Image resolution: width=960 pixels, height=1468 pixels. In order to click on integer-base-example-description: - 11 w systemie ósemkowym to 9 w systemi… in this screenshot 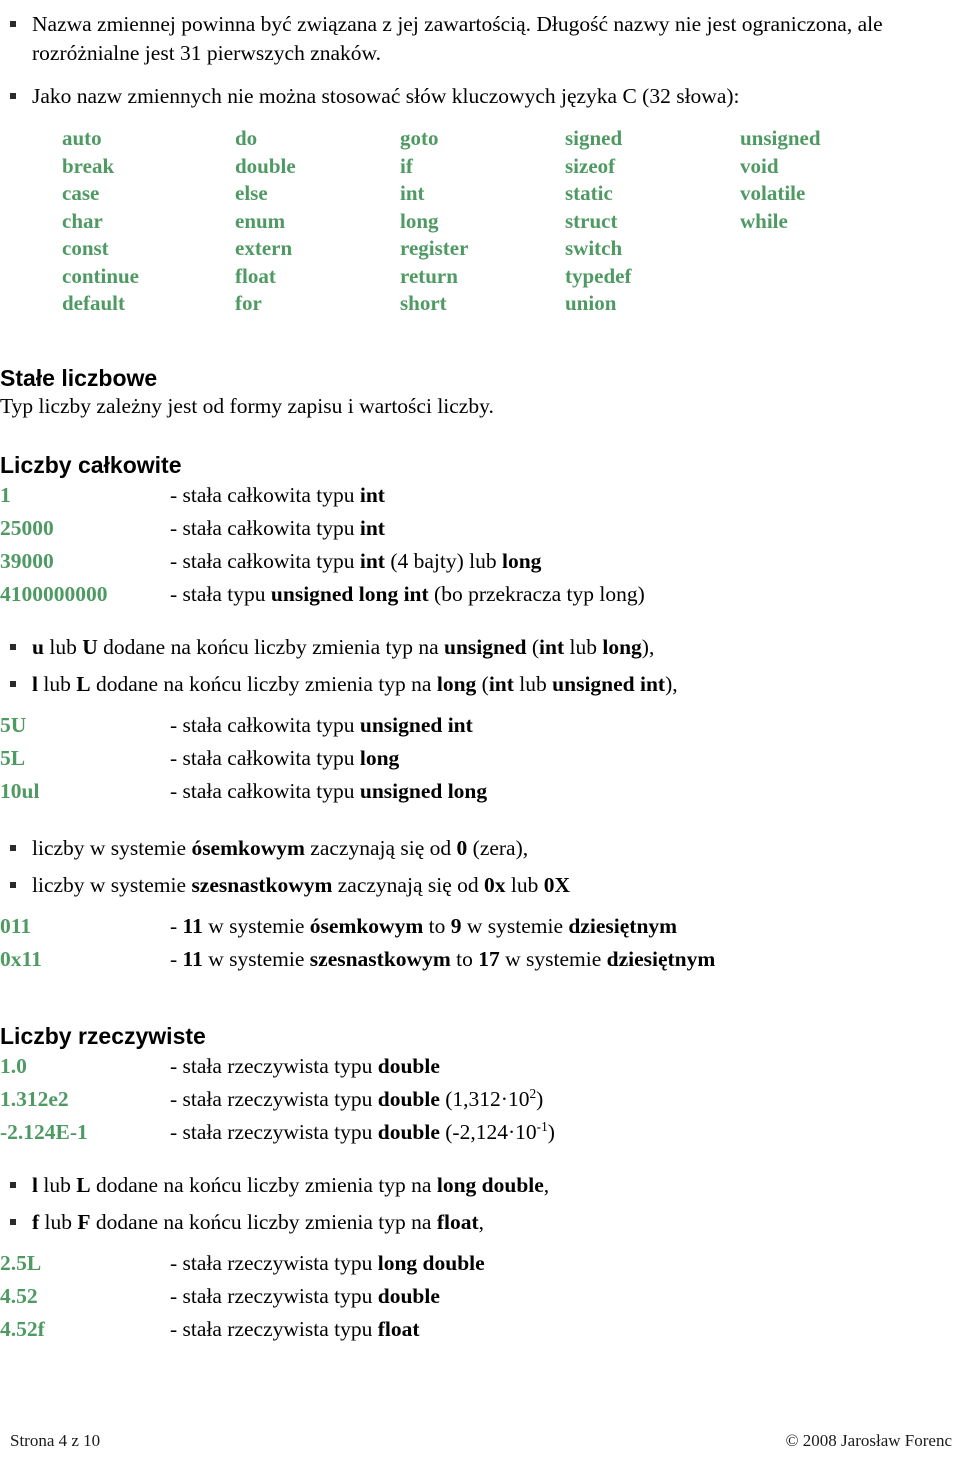, I will do `click(565, 926)`.